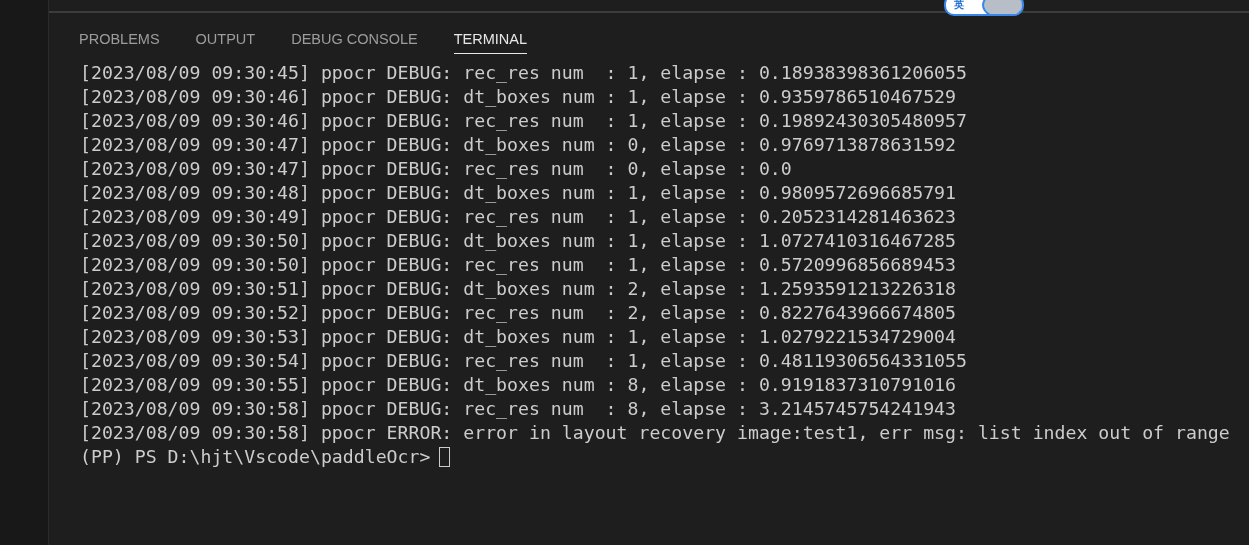 The height and width of the screenshot is (545, 1249). Describe the element at coordinates (518, 97) in the screenshot. I see `terminal-line: [2023/08/09 09:30:46] ppocr DEBUG: dt_boxes num : 1, elapse : 0.9359786510467529` at that location.